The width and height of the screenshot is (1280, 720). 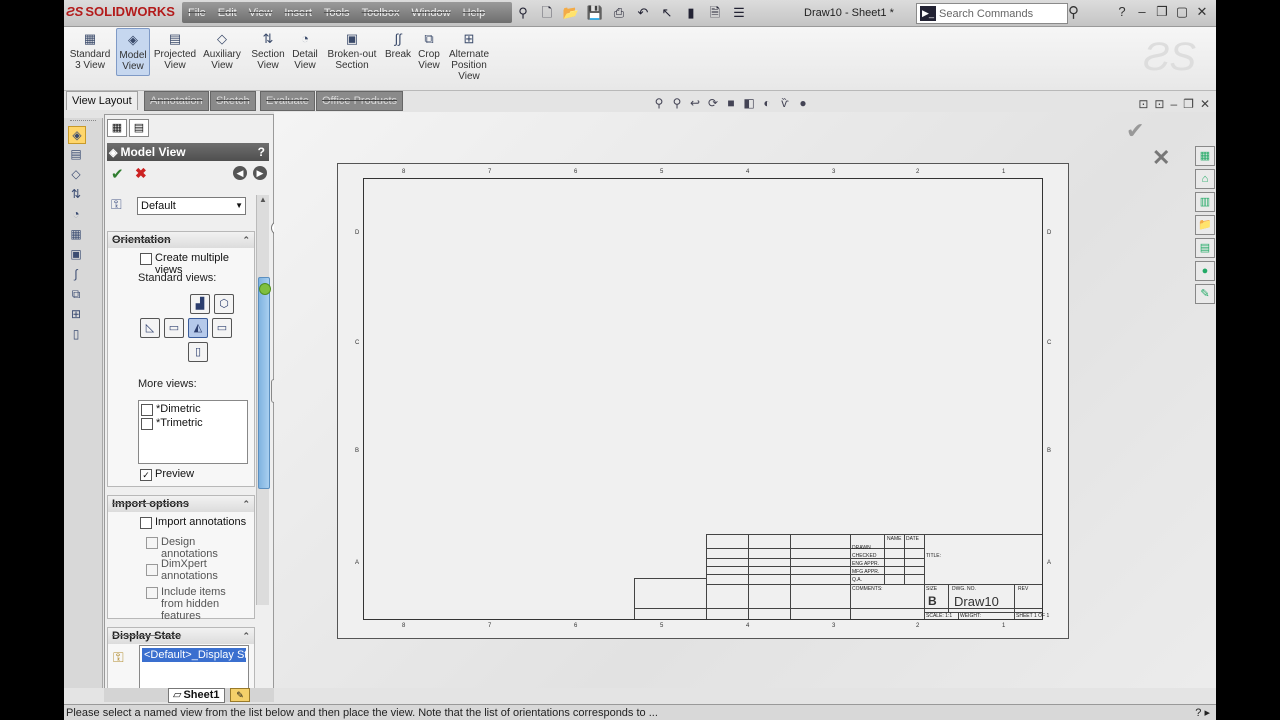 What do you see at coordinates (200, 548) in the screenshot?
I see `design-annotations-checkbox: Design annotations` at bounding box center [200, 548].